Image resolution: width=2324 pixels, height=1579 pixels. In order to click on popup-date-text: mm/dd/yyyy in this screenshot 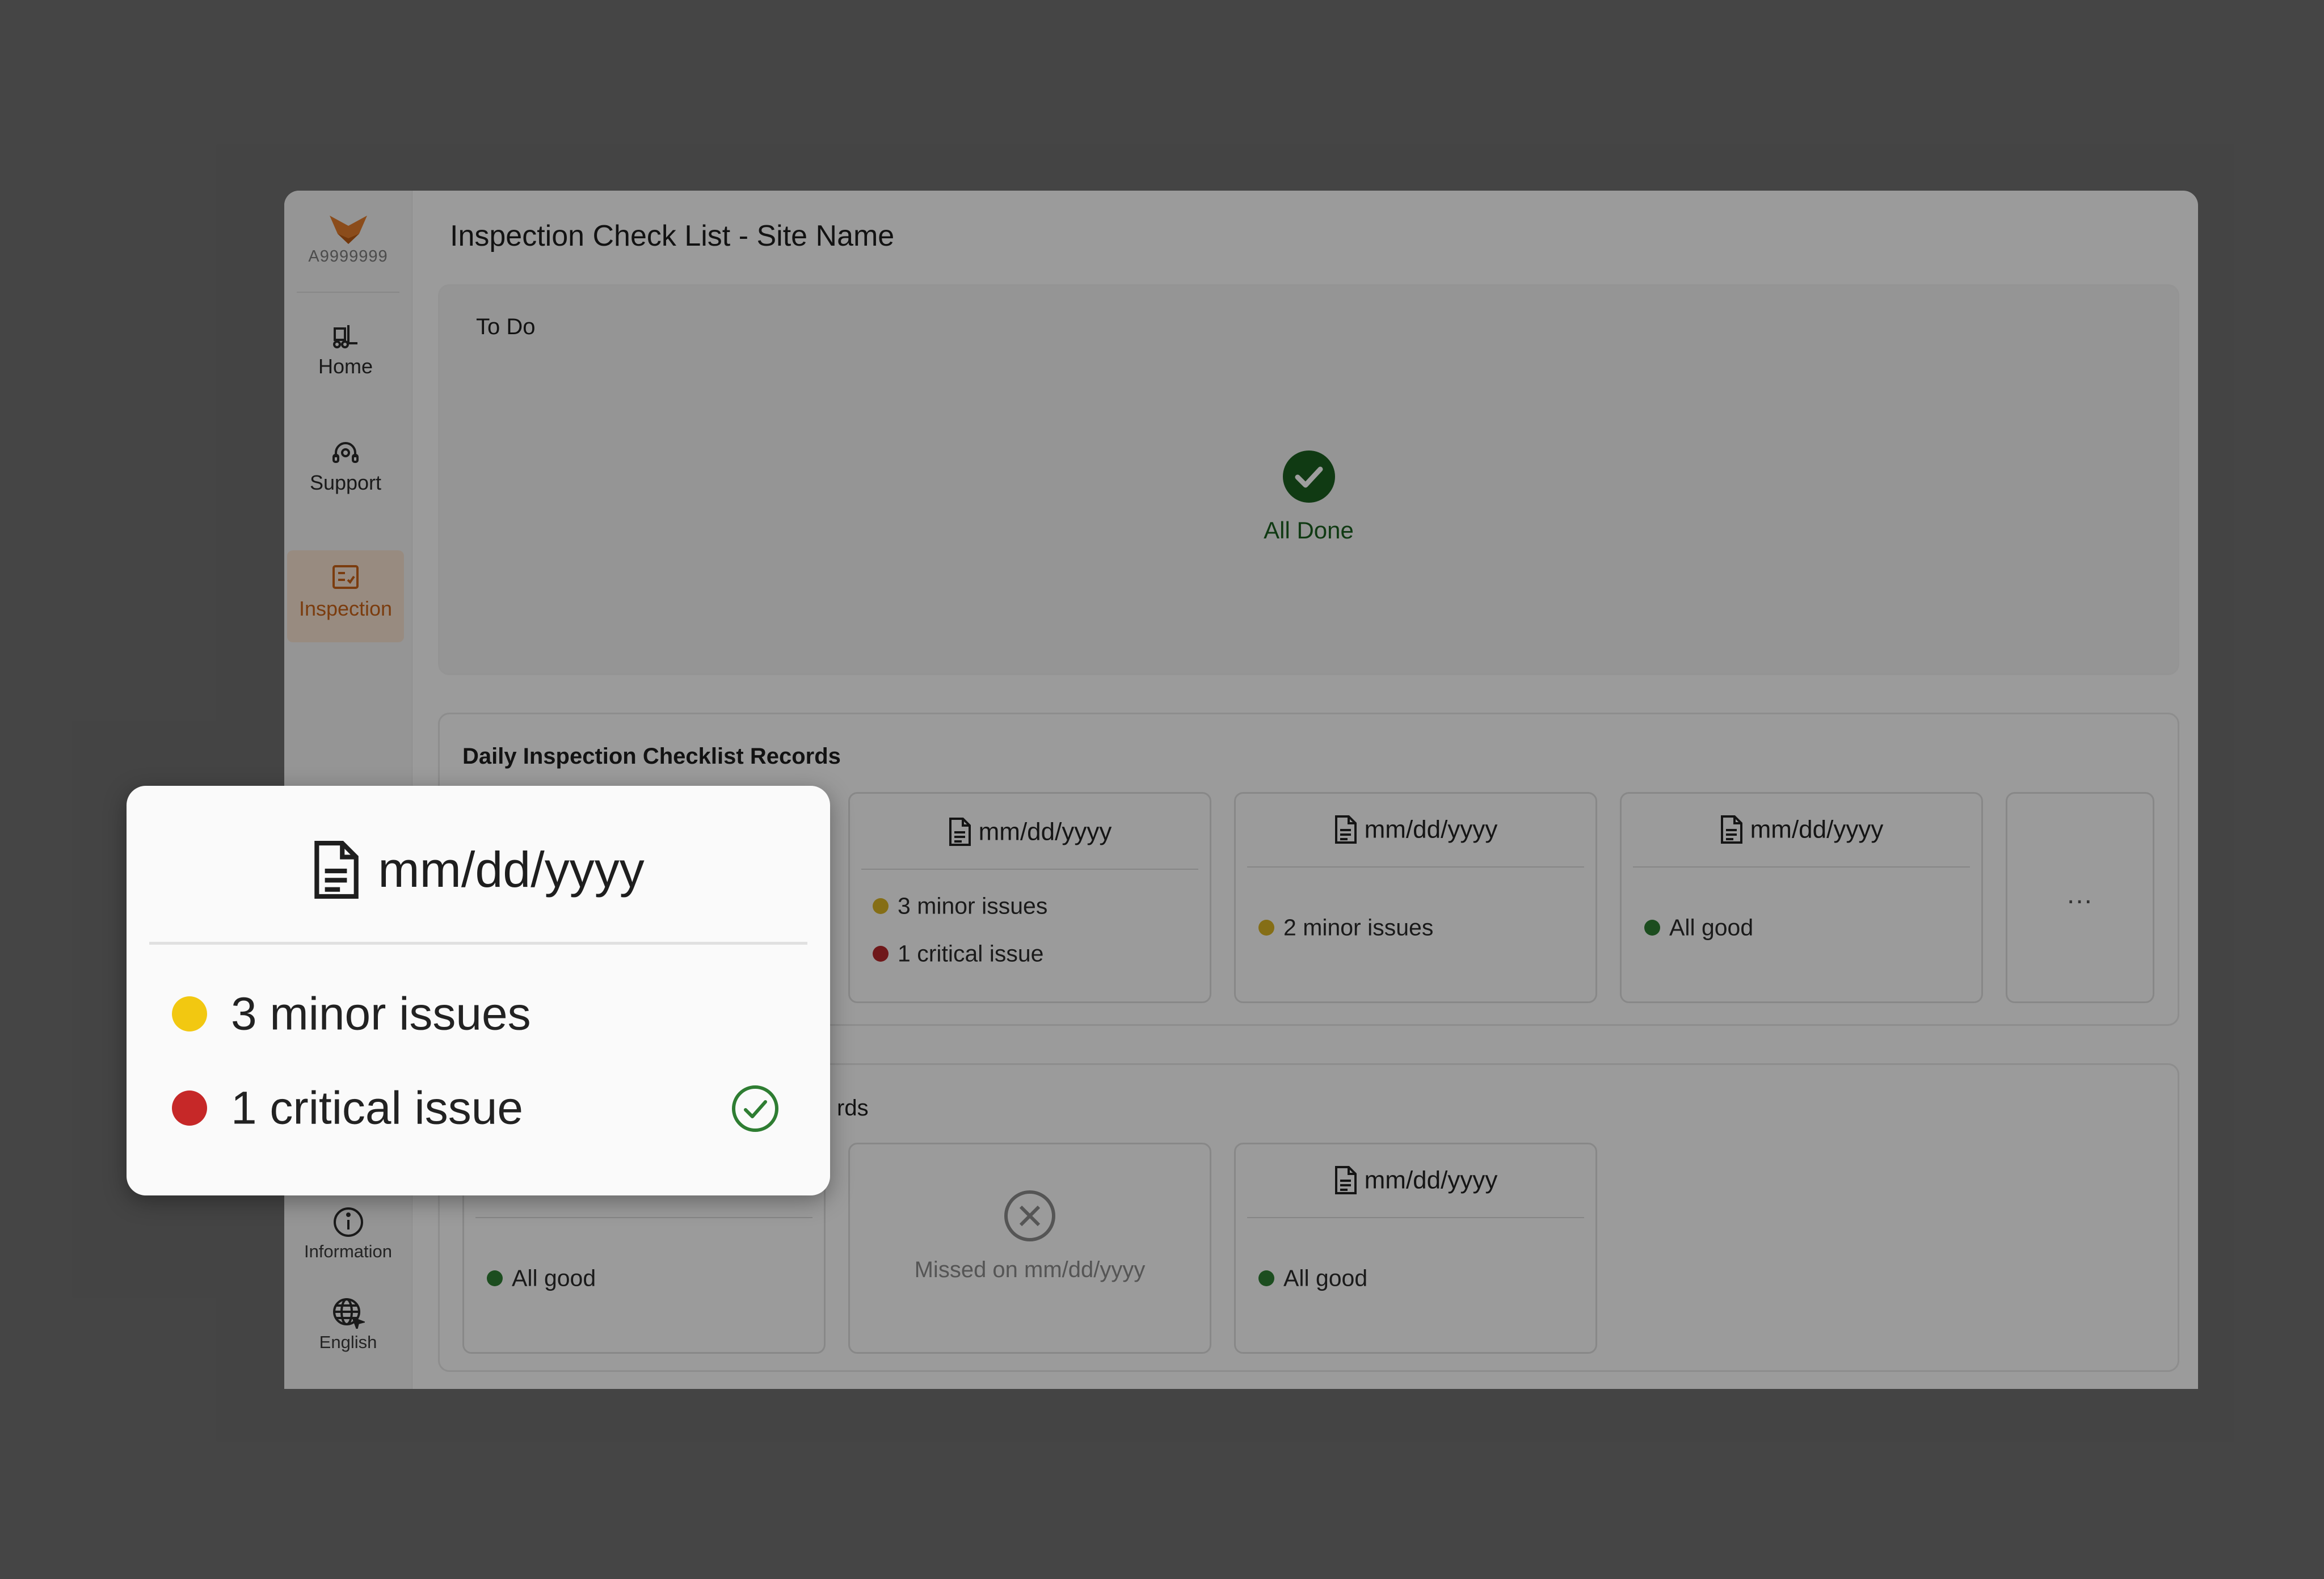, I will do `click(511, 869)`.